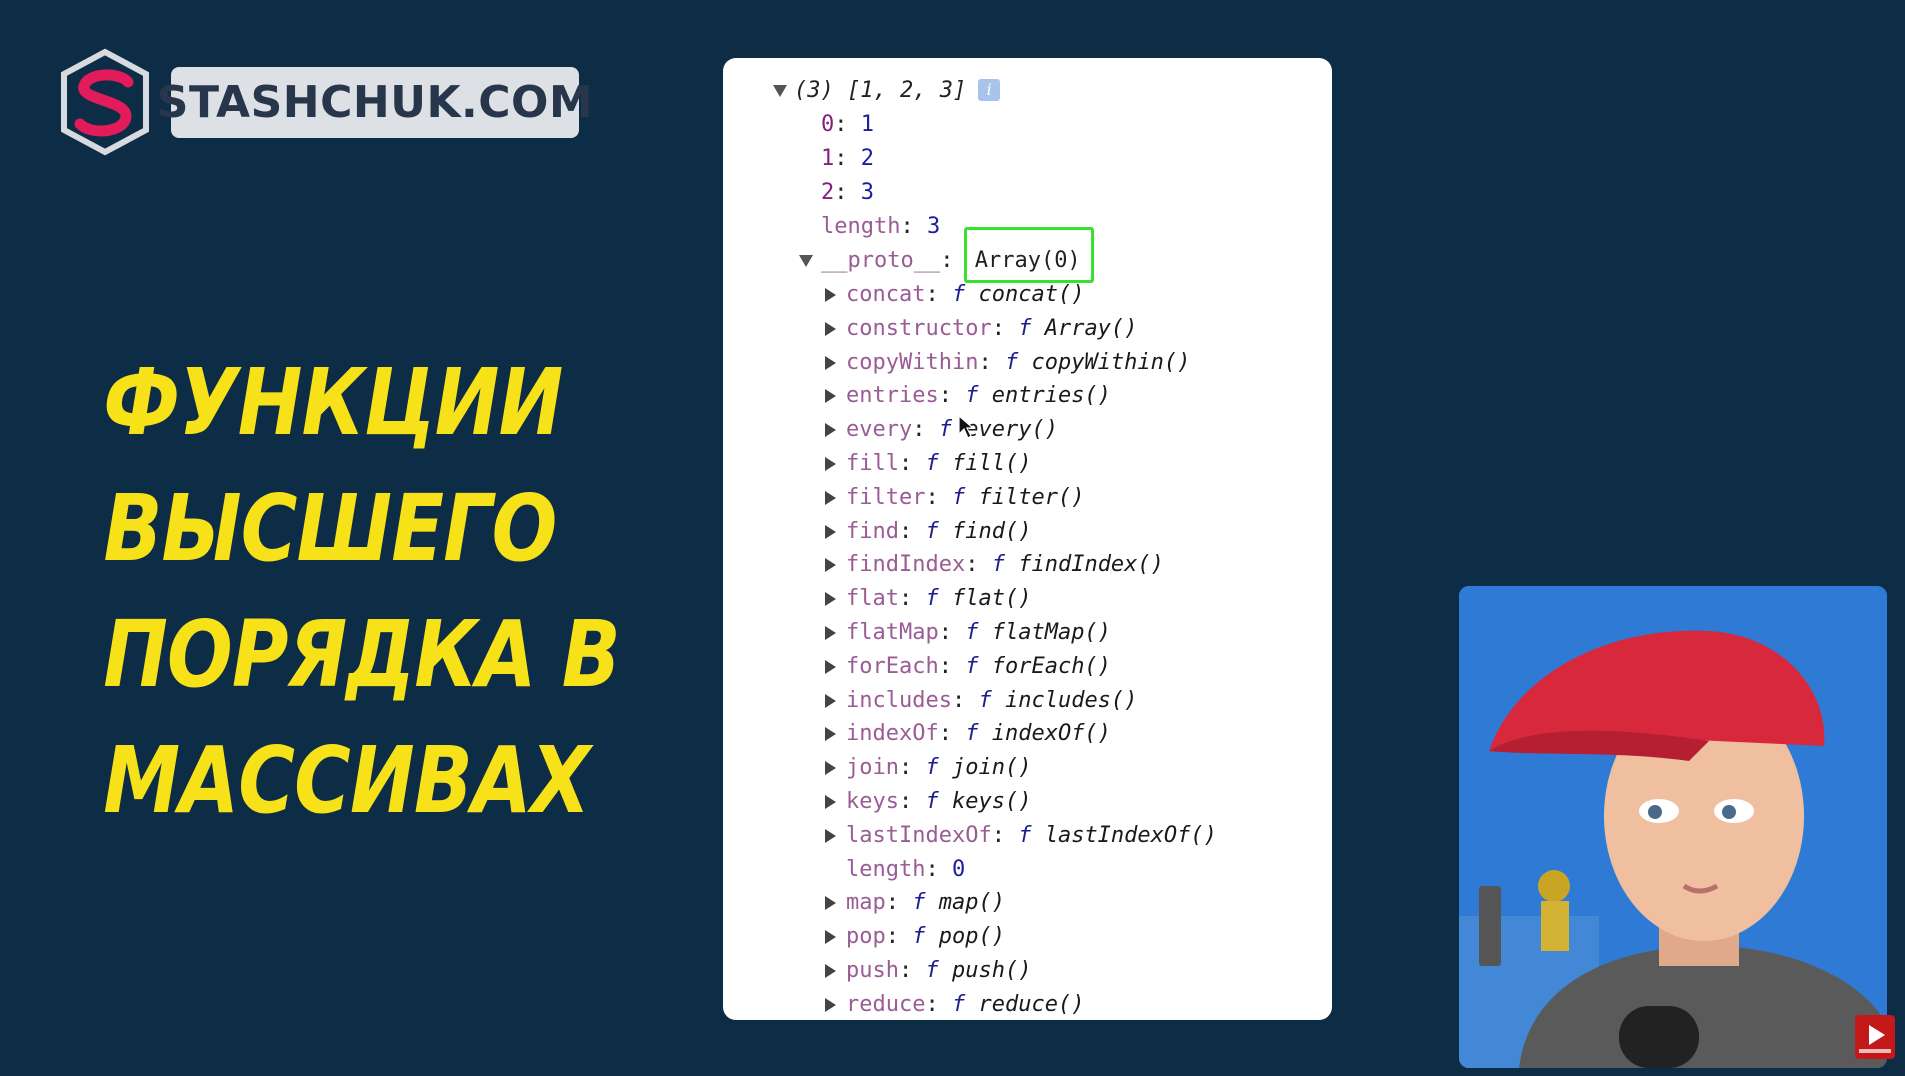 The width and height of the screenshot is (1905, 1076). Describe the element at coordinates (1005, 565) in the screenshot. I see `proto-method-row: findIndex: f findIndex()` at that location.